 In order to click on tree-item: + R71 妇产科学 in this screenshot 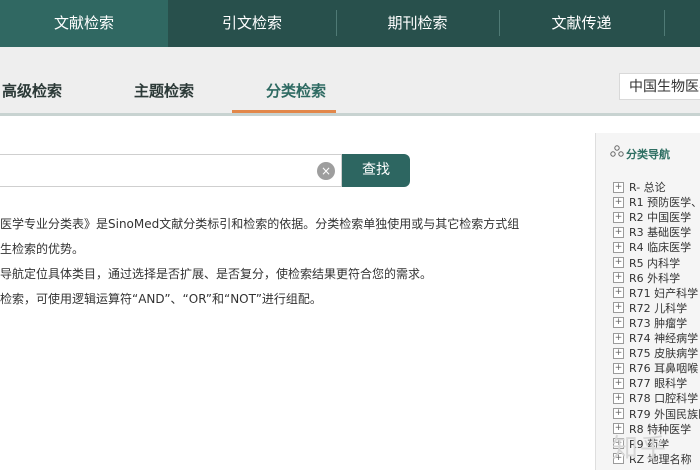, I will do `click(655, 292)`.